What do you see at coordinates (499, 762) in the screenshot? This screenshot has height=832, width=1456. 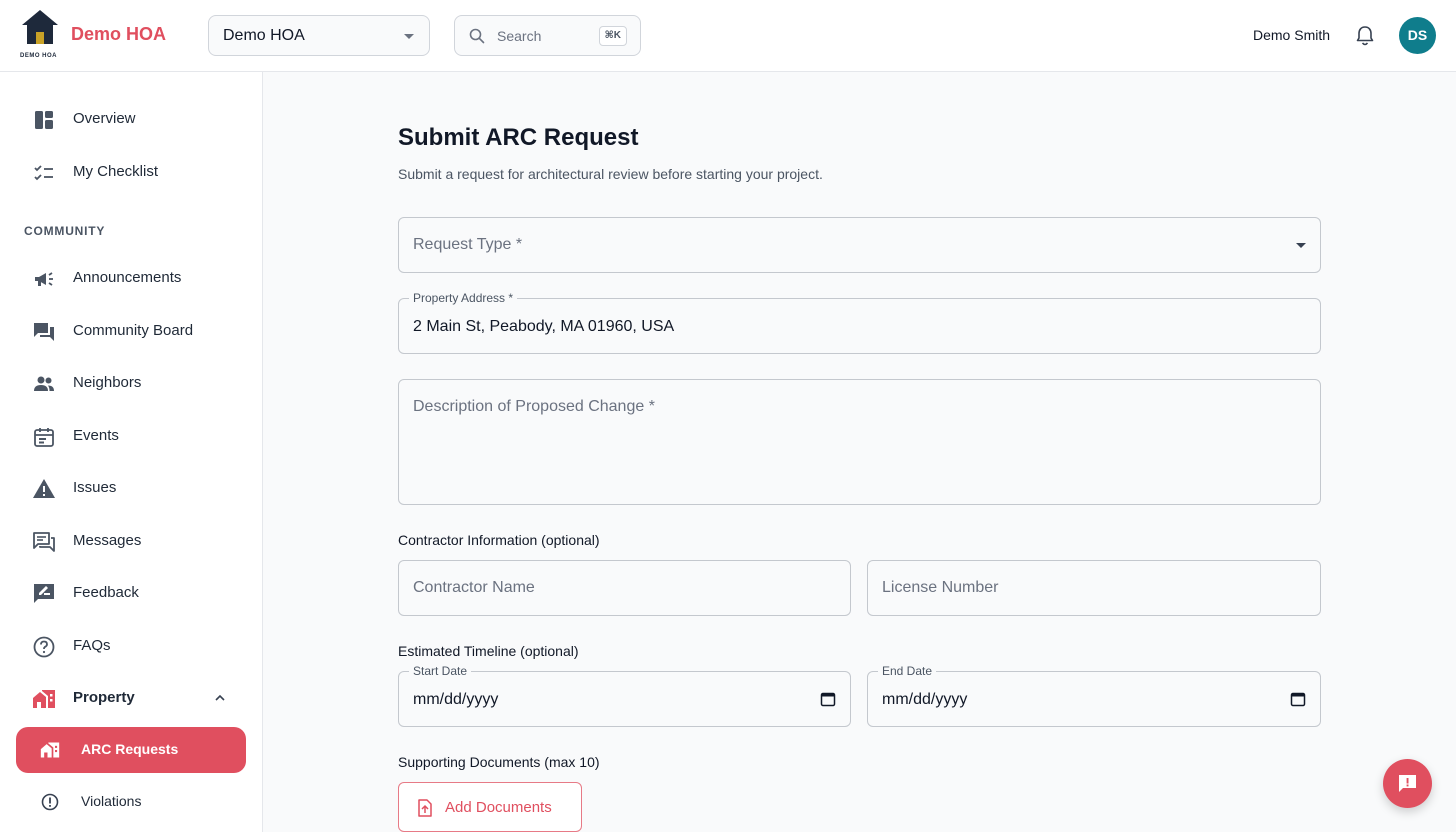 I see `documents-section-label: Supporting Documents (max 10)` at bounding box center [499, 762].